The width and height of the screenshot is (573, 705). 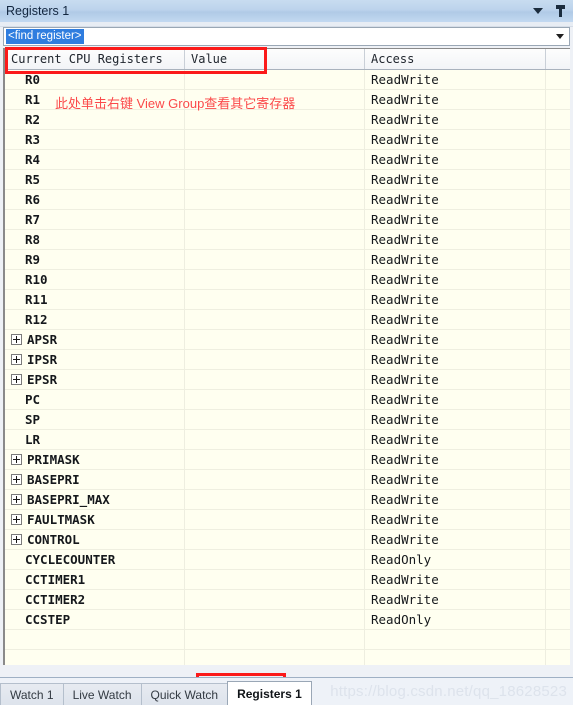 What do you see at coordinates (95, 279) in the screenshot?
I see `register-name-cell: R10` at bounding box center [95, 279].